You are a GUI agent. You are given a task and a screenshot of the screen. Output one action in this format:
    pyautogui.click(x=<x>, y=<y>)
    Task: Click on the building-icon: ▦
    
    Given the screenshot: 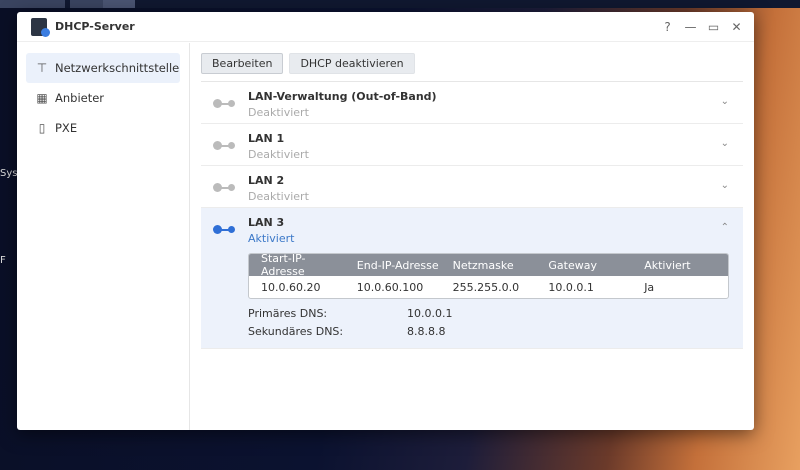 What is the action you would take?
    pyautogui.click(x=42, y=98)
    